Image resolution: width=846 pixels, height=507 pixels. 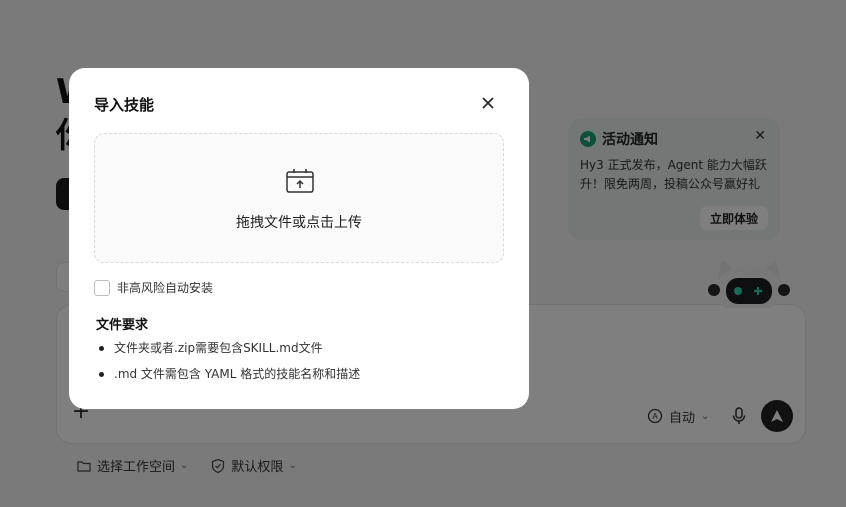 I want to click on requirements-title: 文件要求, so click(x=122, y=325).